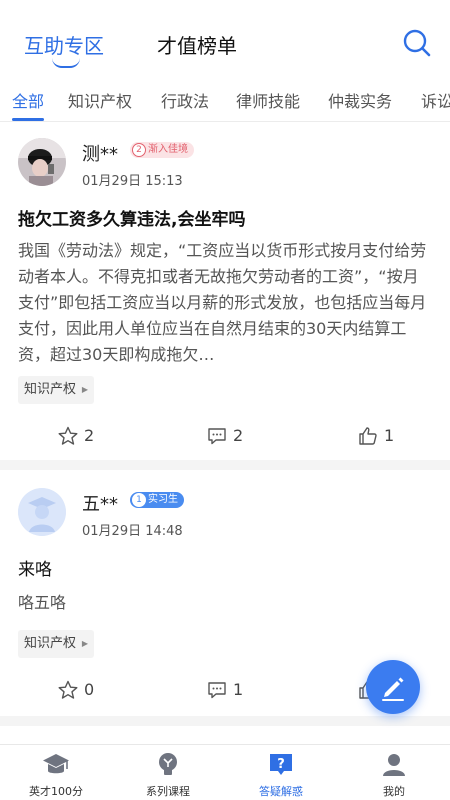  Describe the element at coordinates (232, 436) in the screenshot. I see `comment-button: 2` at that location.